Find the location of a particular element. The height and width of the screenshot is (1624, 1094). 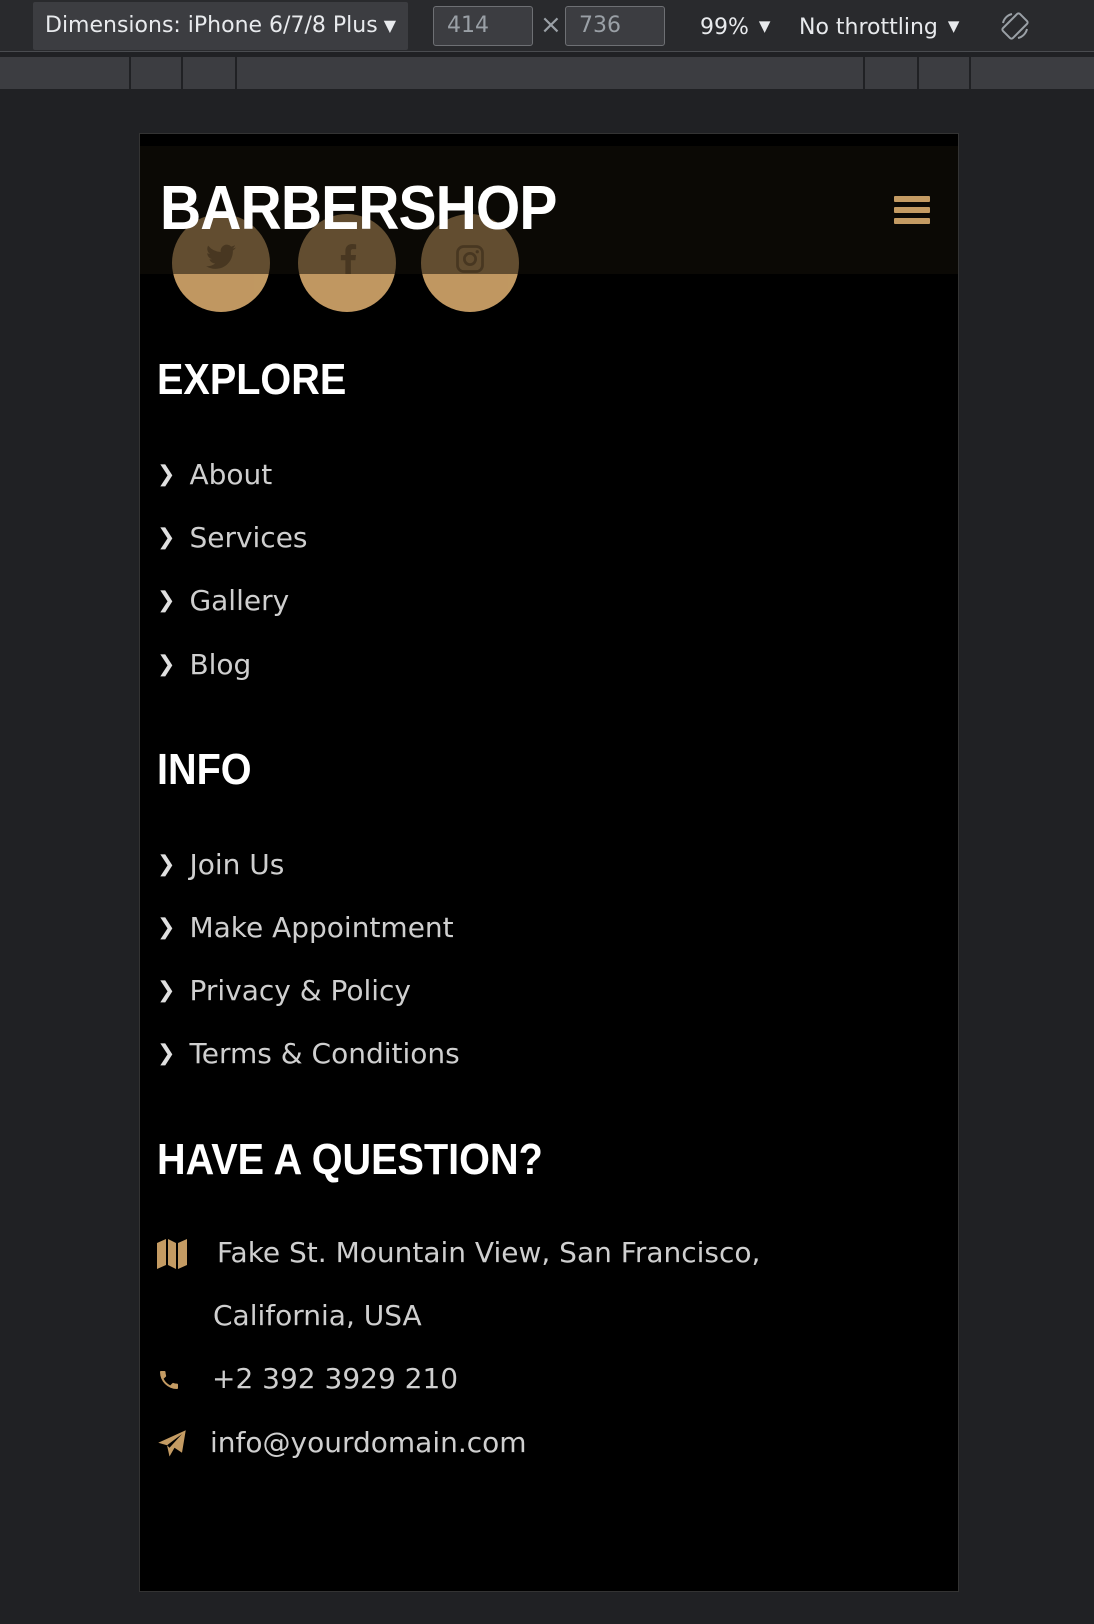

phone-number: +2 392 3929 210 is located at coordinates (335, 1378).